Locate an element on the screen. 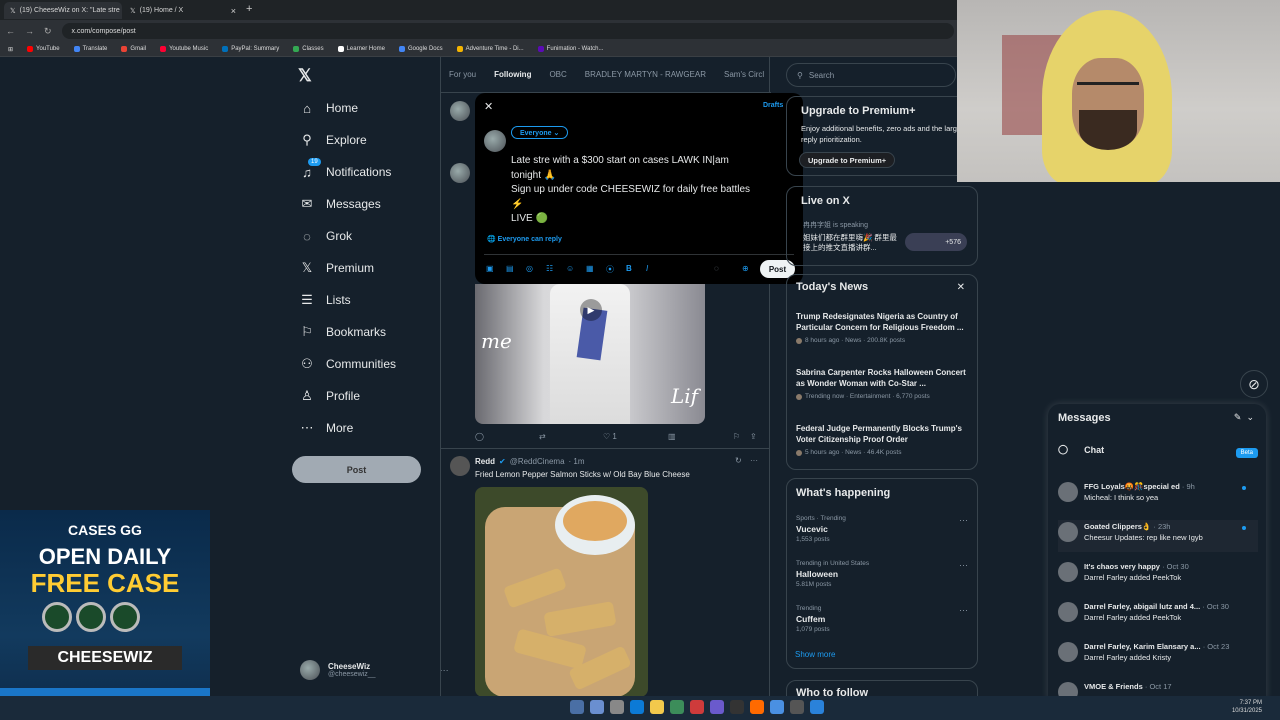  bookmark-youtube-music: Youtube Music is located at coordinates (184, 49).